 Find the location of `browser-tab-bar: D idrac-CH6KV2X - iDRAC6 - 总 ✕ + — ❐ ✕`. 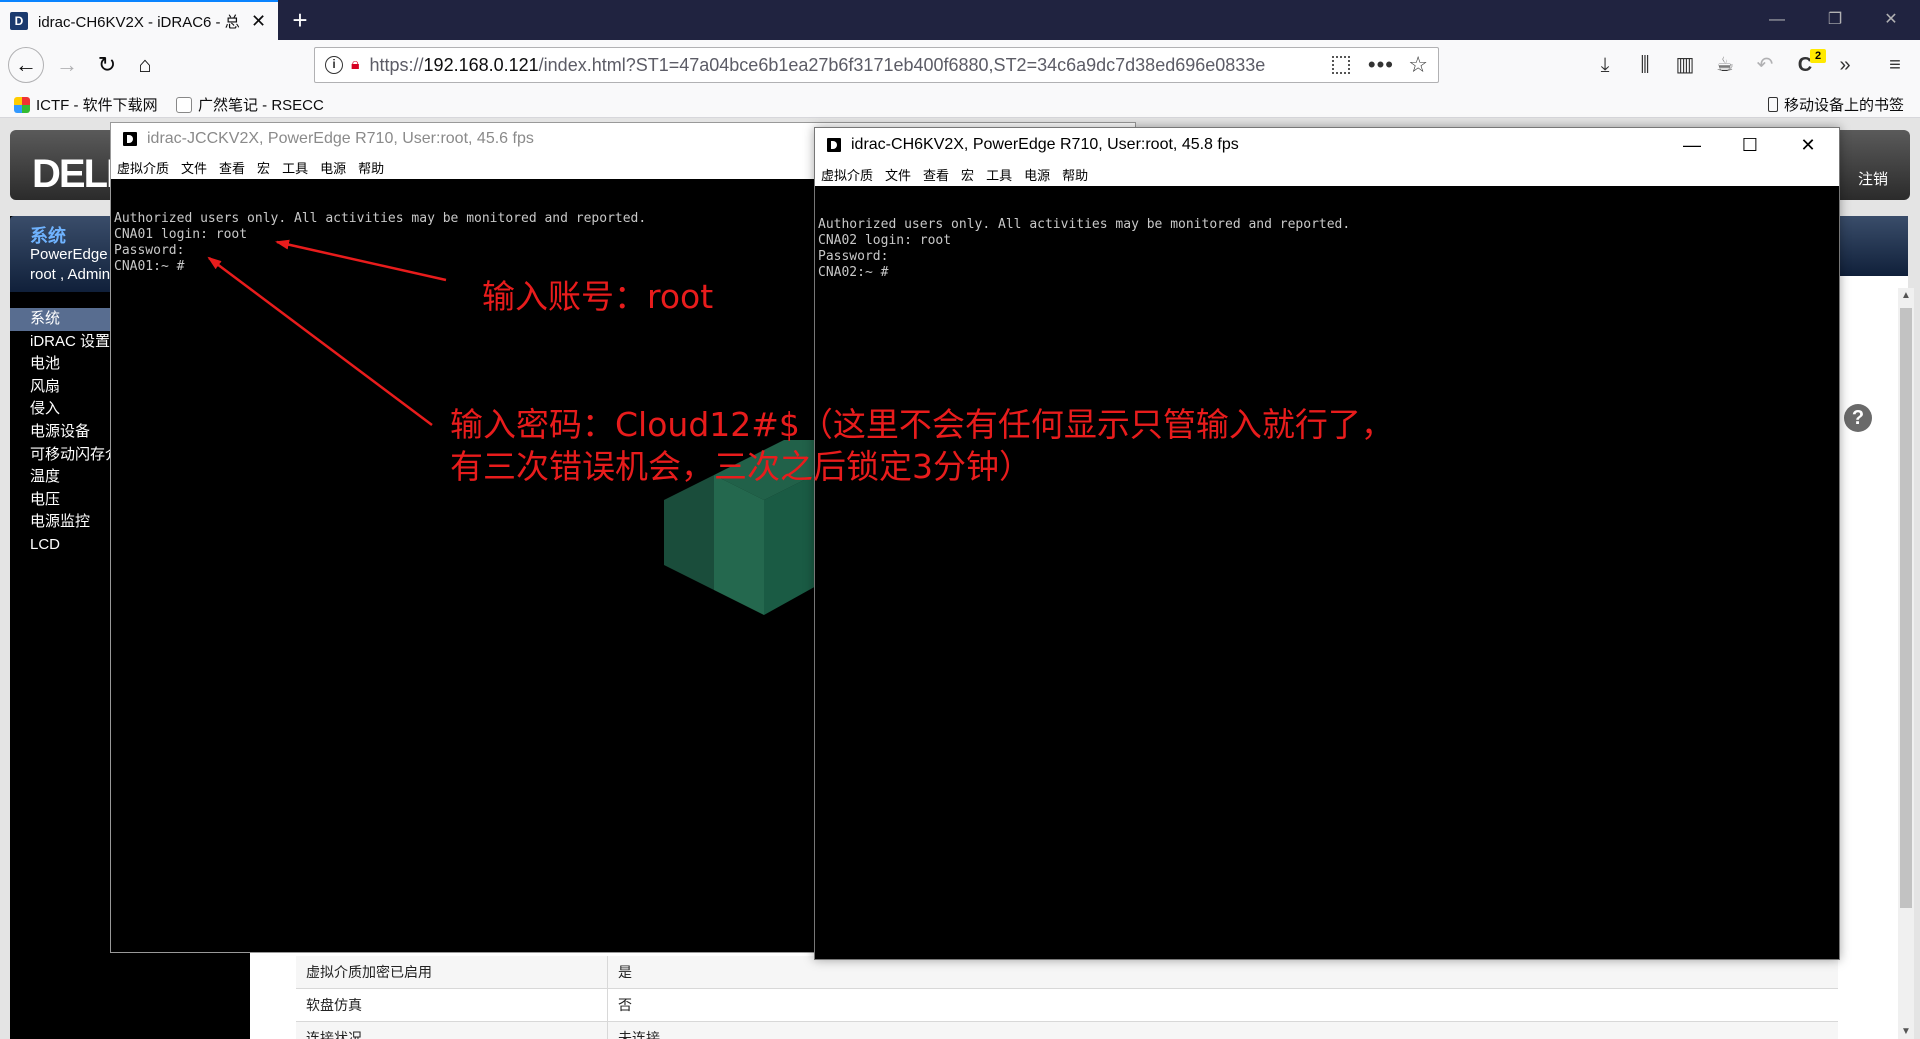

browser-tab-bar: D idrac-CH6KV2X - iDRAC6 - 总 ✕ + — ❐ ✕ is located at coordinates (960, 20).